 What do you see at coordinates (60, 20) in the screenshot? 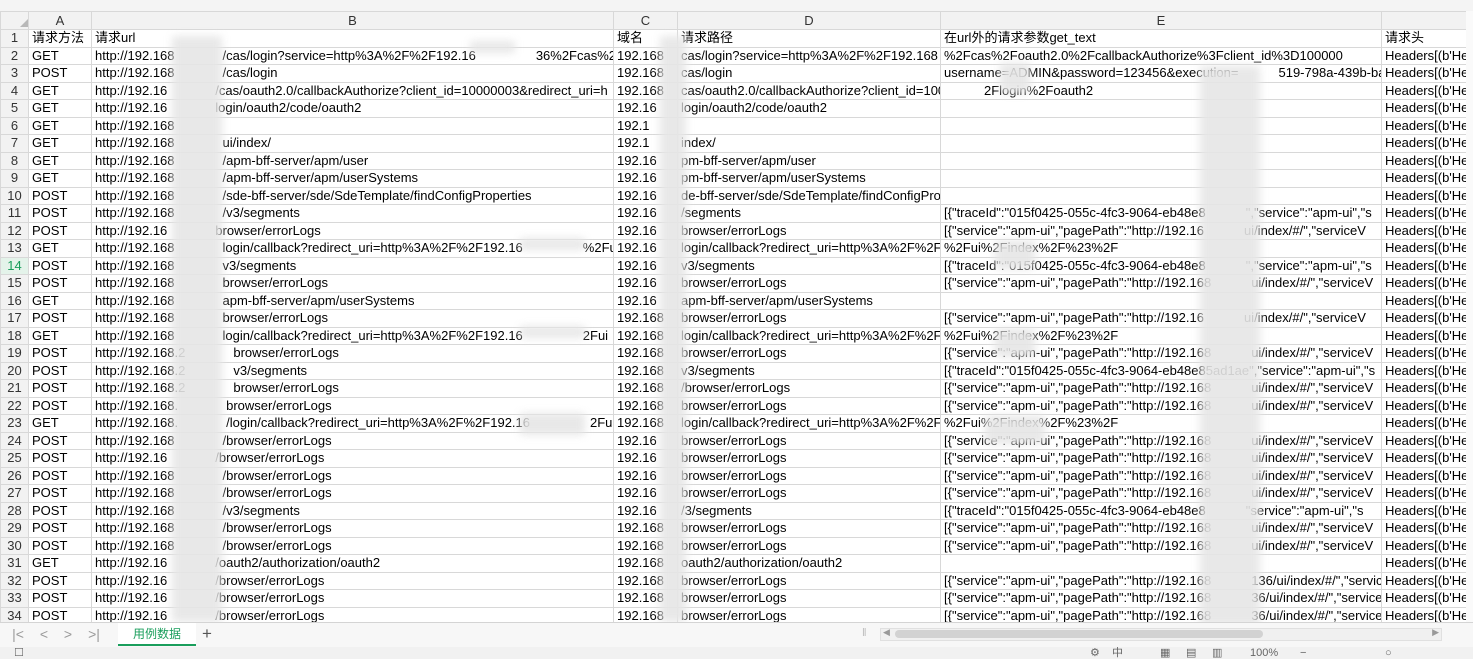
I see `column-header-a: A` at bounding box center [60, 20].